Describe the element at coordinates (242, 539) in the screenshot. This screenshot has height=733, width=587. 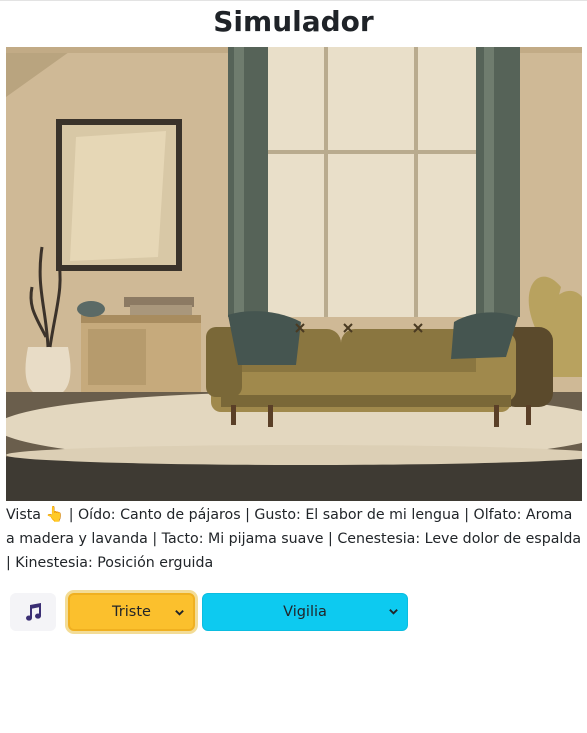
I see `tacto-text: Tacto: Mi pijama suave` at that location.